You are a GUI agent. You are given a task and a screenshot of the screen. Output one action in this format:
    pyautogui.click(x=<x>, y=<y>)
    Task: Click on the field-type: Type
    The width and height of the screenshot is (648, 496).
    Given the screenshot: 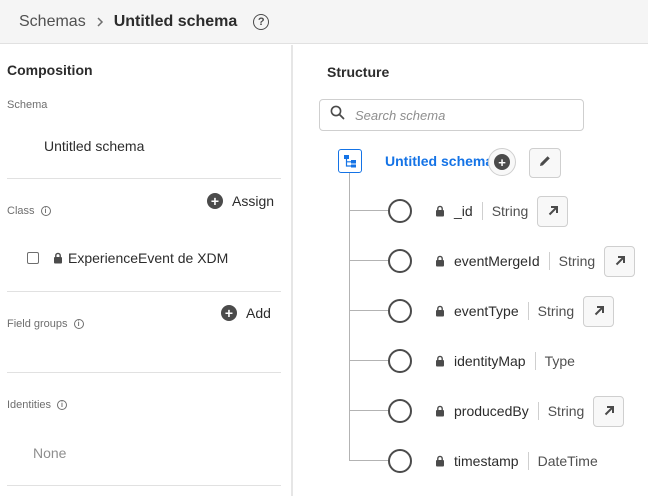 What is the action you would take?
    pyautogui.click(x=559, y=361)
    